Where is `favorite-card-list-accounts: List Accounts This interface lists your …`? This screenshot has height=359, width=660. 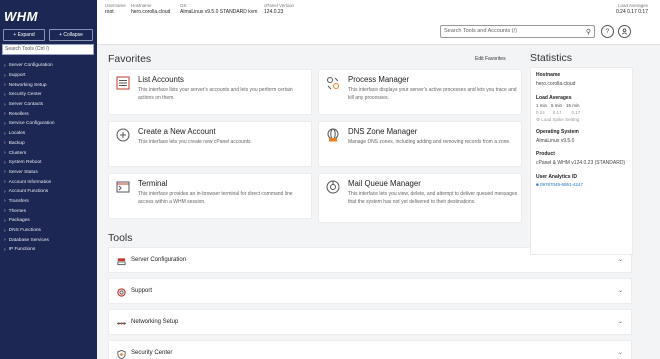
favorite-card-list-accounts: List Accounts This interface lists your … is located at coordinates (210, 92).